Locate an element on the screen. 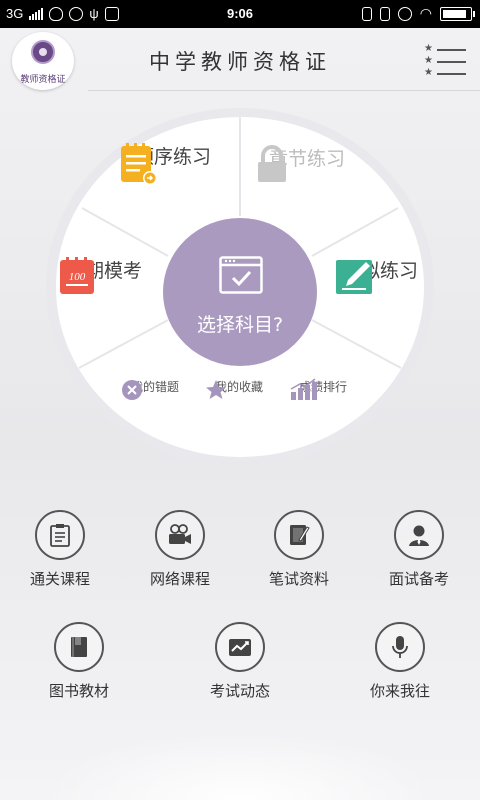 This screenshot has width=480, height=800. wrong-questions-button: 我的错题 is located at coordinates (155, 389).